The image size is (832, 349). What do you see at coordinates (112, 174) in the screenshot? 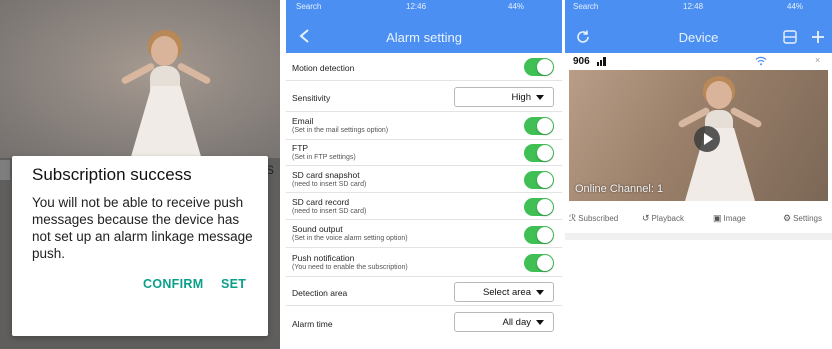
I see `dialog-title: Subscription success` at bounding box center [112, 174].